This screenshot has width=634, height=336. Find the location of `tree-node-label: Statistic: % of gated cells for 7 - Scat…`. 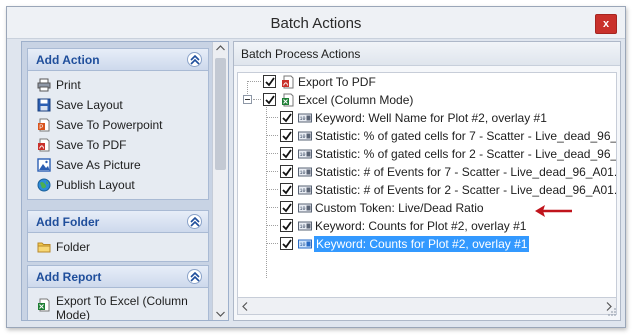

tree-node-label: Statistic: % of gated cells for 7 - Scat… is located at coordinates (466, 136).